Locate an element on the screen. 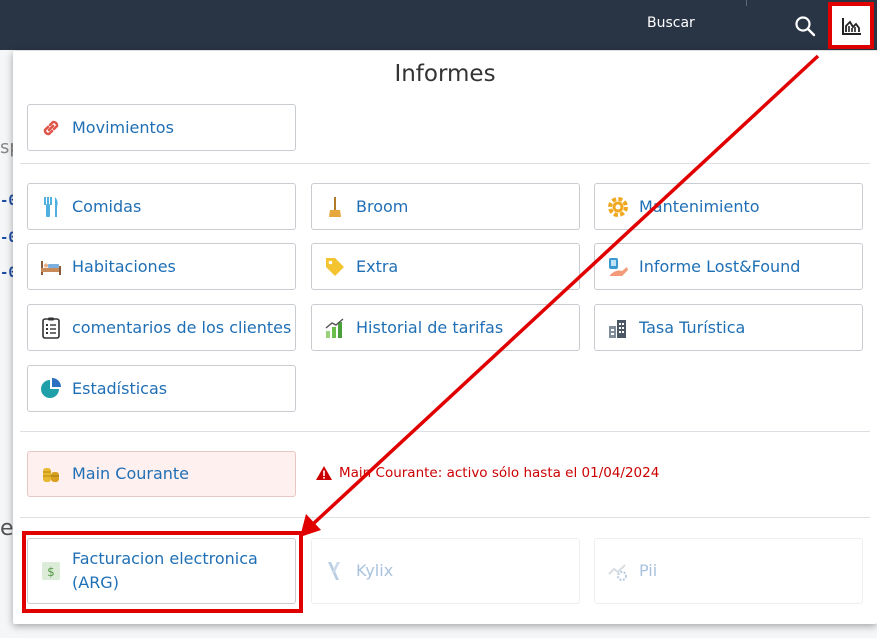  report-mantenimiento: Mantenimiento is located at coordinates (728, 206).